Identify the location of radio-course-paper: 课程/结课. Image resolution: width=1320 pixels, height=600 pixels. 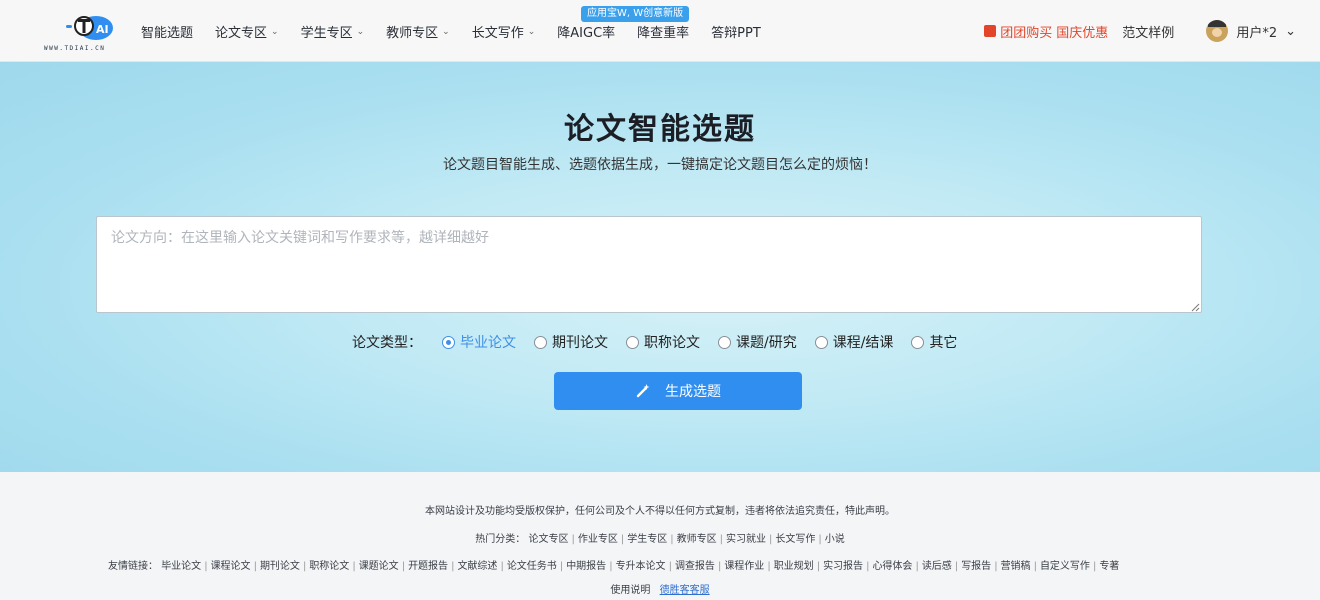
(853, 342).